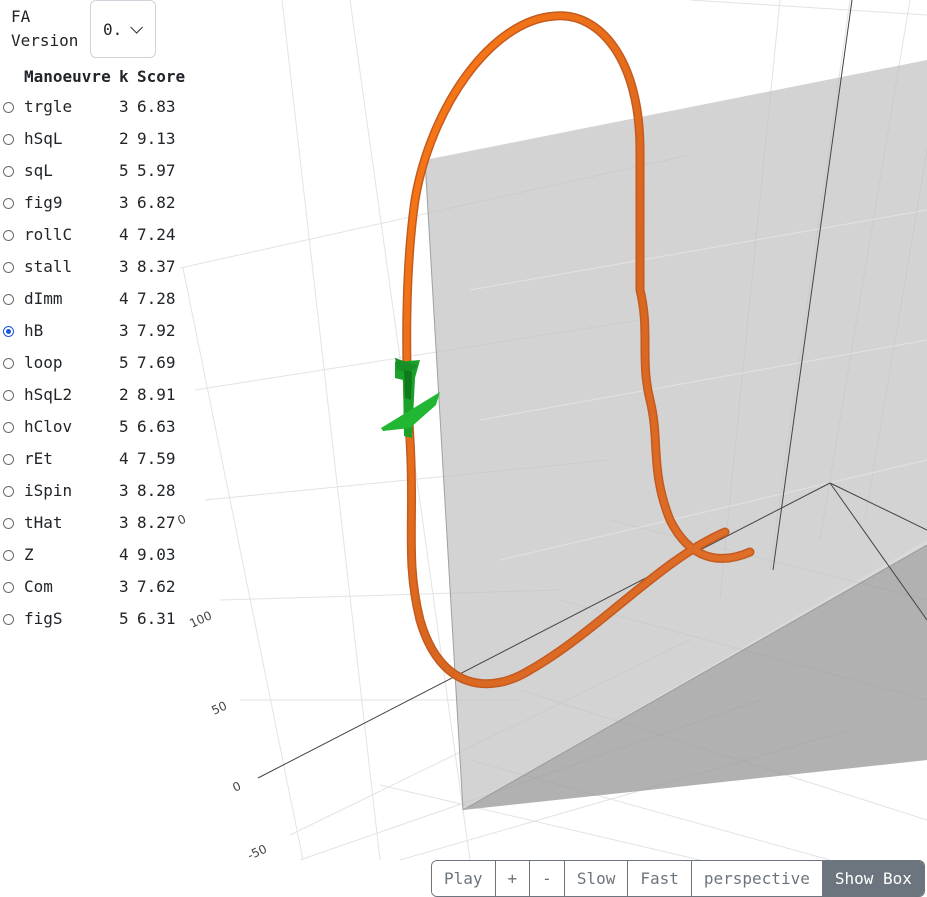 The height and width of the screenshot is (897, 927). What do you see at coordinates (43, 522) in the screenshot?
I see `manoeuvre-name: tHat` at bounding box center [43, 522].